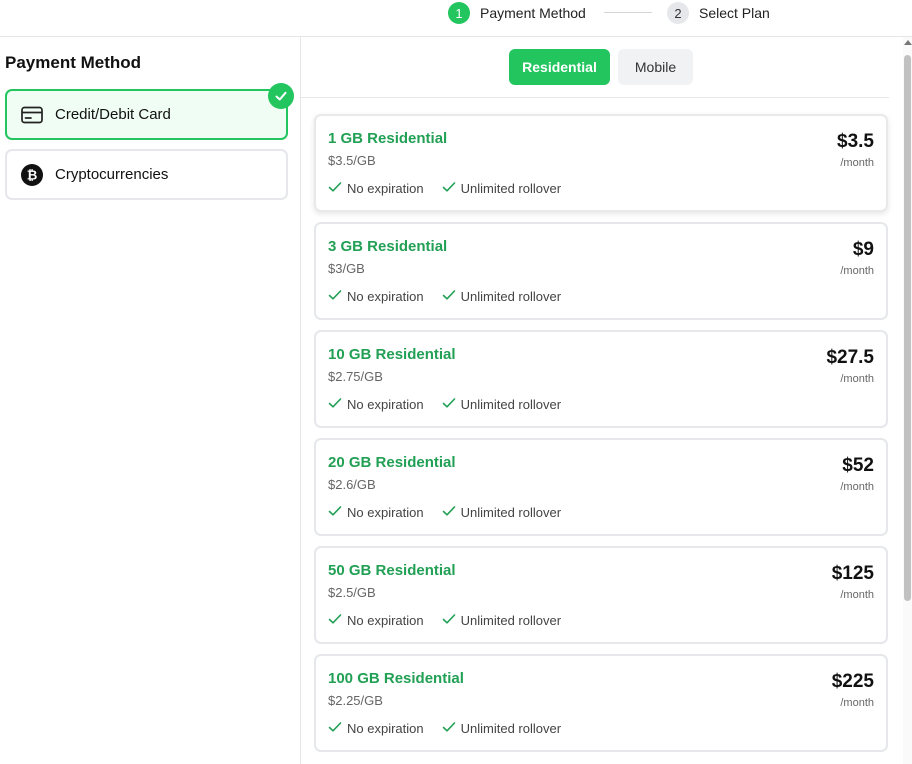  Describe the element at coordinates (908, 42) in the screenshot. I see `scroll-up-arrow-icon` at that location.